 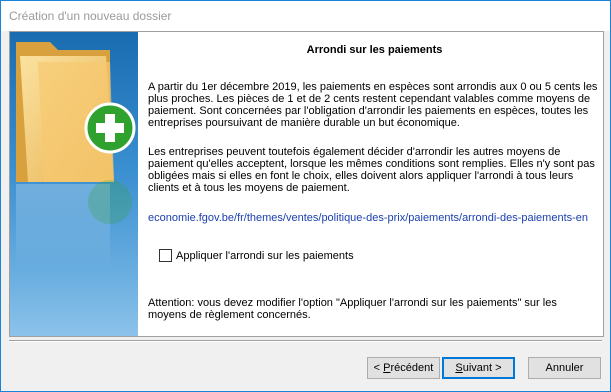 I want to click on next-button: Suivant >, so click(x=478, y=368).